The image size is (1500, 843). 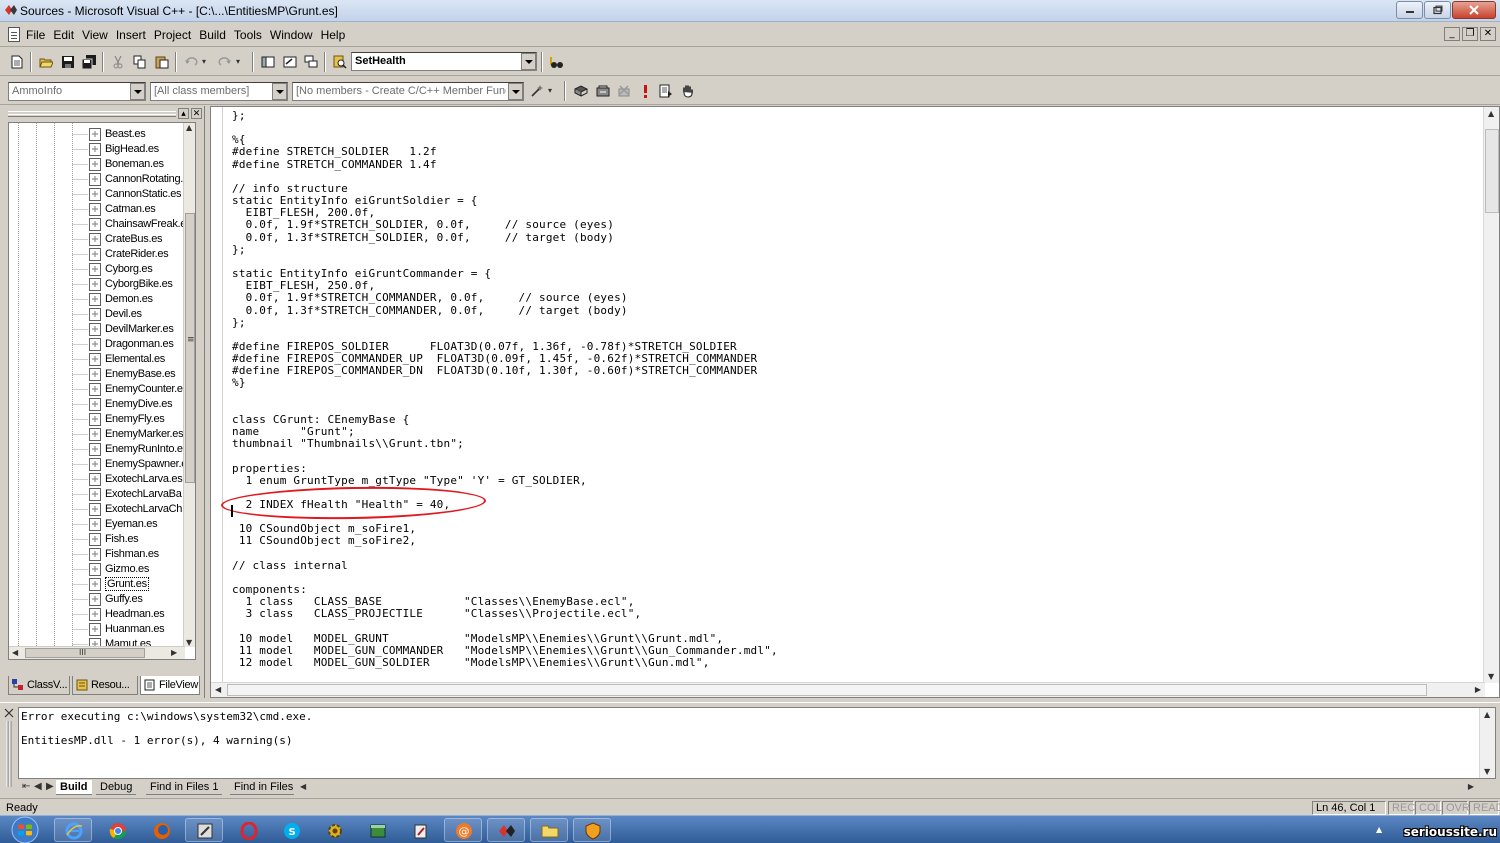 I want to click on taskbar-ie, so click(x=73, y=830).